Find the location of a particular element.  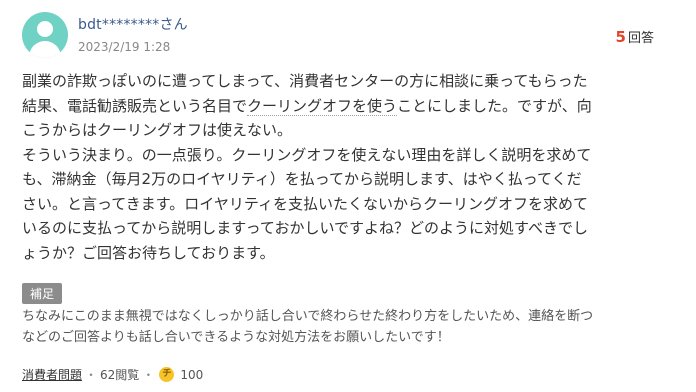

avatar-head-shape is located at coordinates (45, 29).